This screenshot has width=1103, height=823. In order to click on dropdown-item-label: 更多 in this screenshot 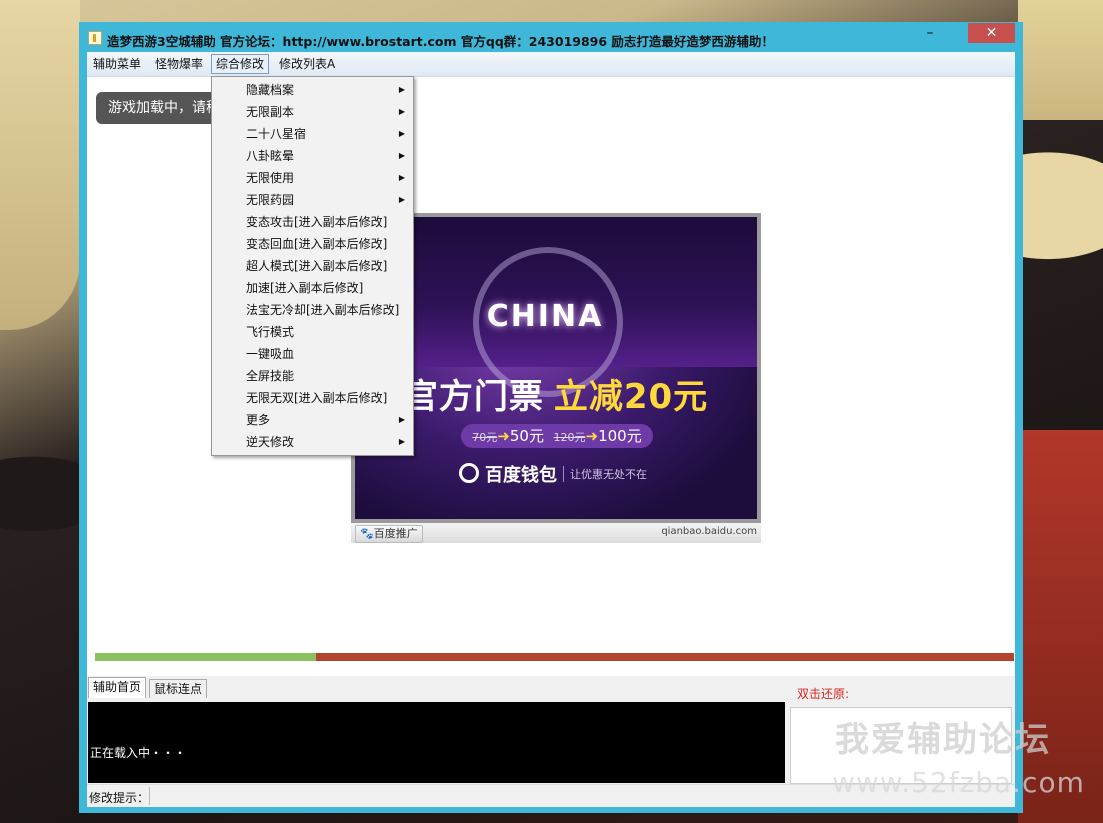, I will do `click(258, 420)`.